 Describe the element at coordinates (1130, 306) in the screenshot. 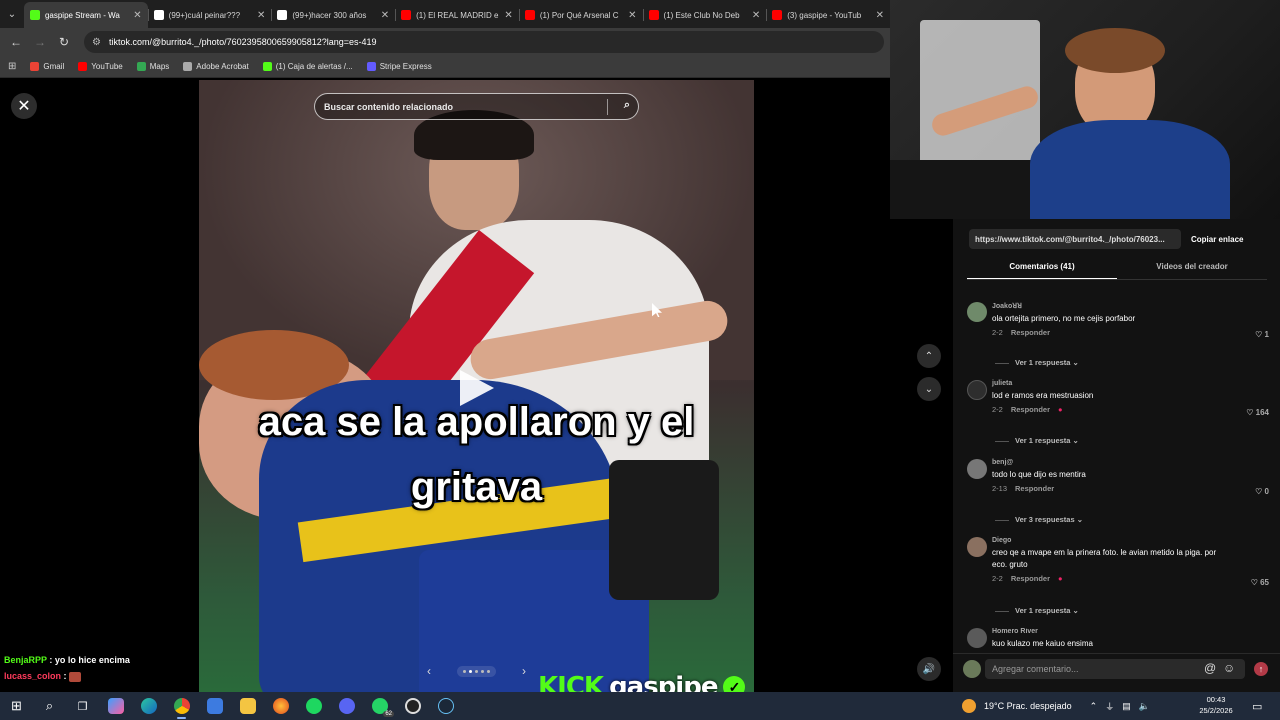

I see `comment-username: Joakoꓤꓤ` at that location.